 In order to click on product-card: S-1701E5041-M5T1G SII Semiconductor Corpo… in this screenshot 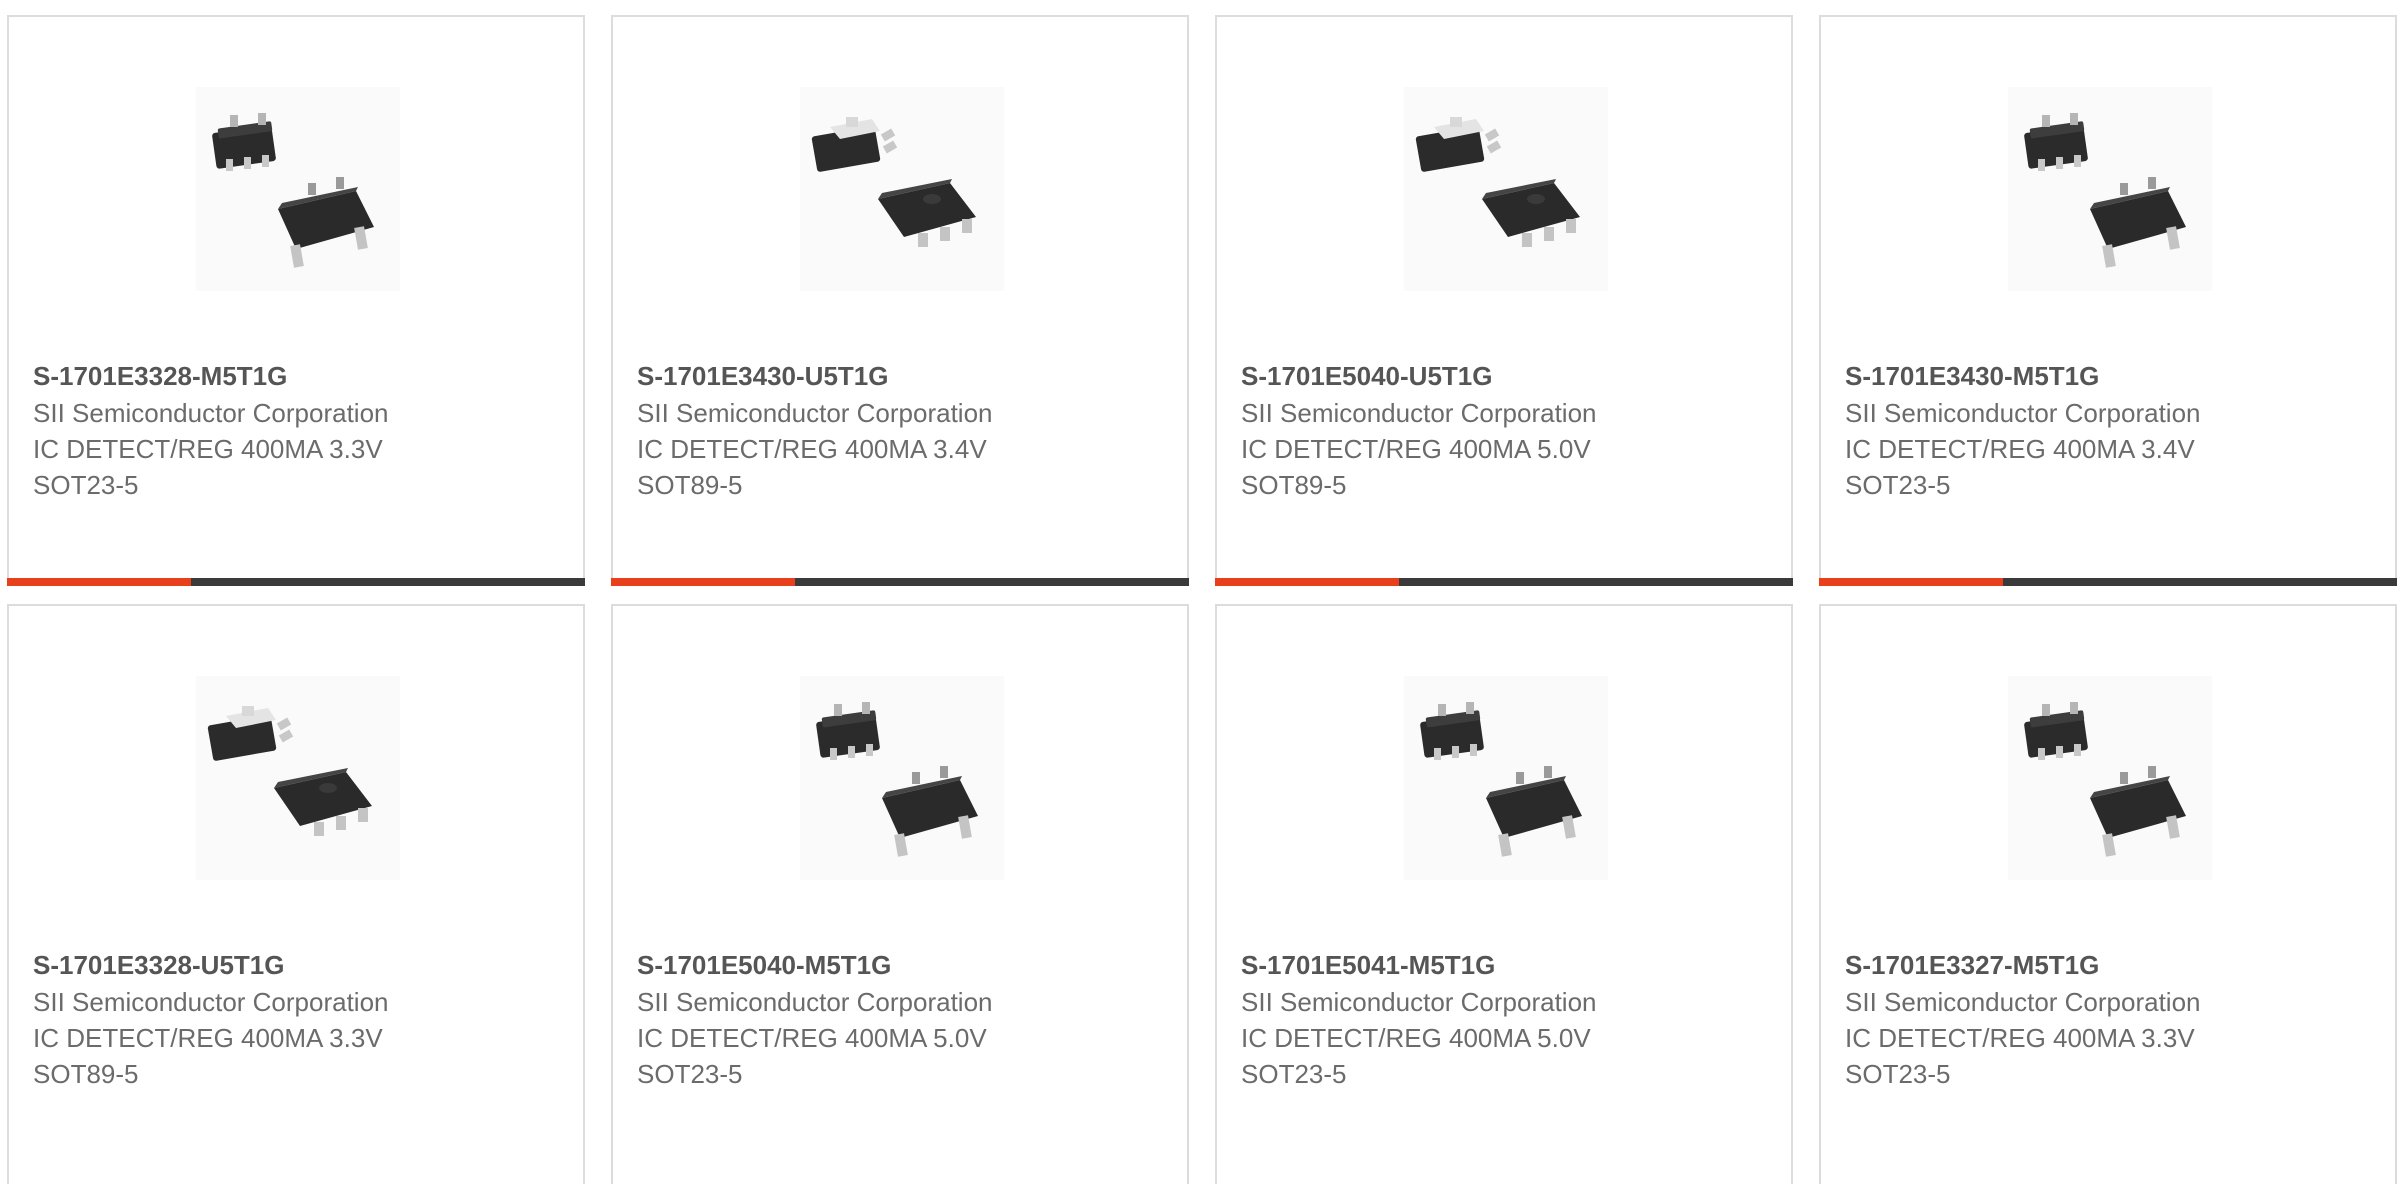, I will do `click(1504, 894)`.